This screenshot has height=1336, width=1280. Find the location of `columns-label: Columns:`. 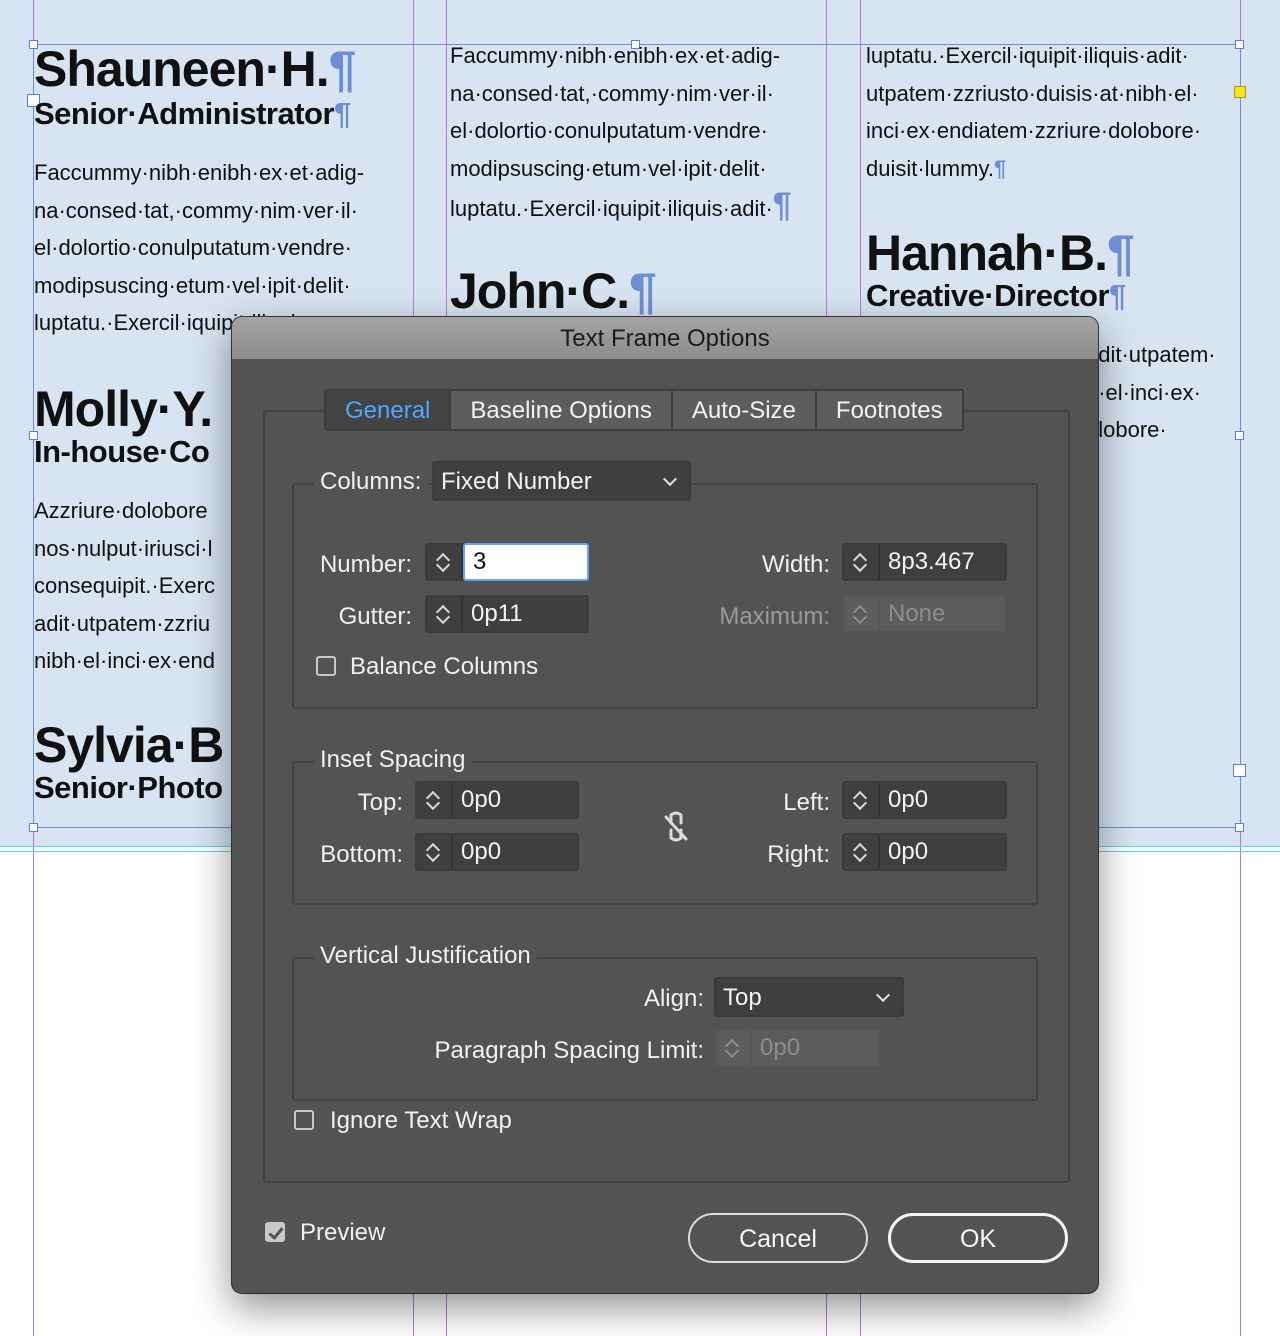

columns-label: Columns: is located at coordinates (371, 482).